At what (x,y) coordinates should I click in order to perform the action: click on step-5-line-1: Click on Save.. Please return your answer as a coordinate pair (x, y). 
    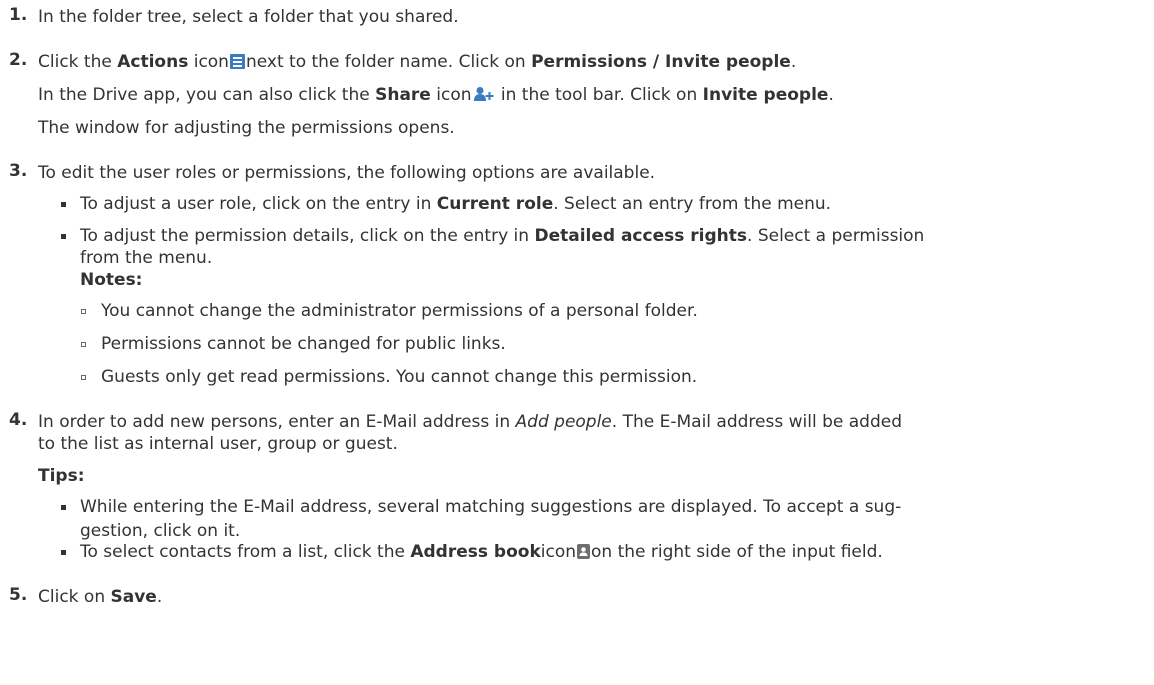
    Looking at the image, I should click on (100, 597).